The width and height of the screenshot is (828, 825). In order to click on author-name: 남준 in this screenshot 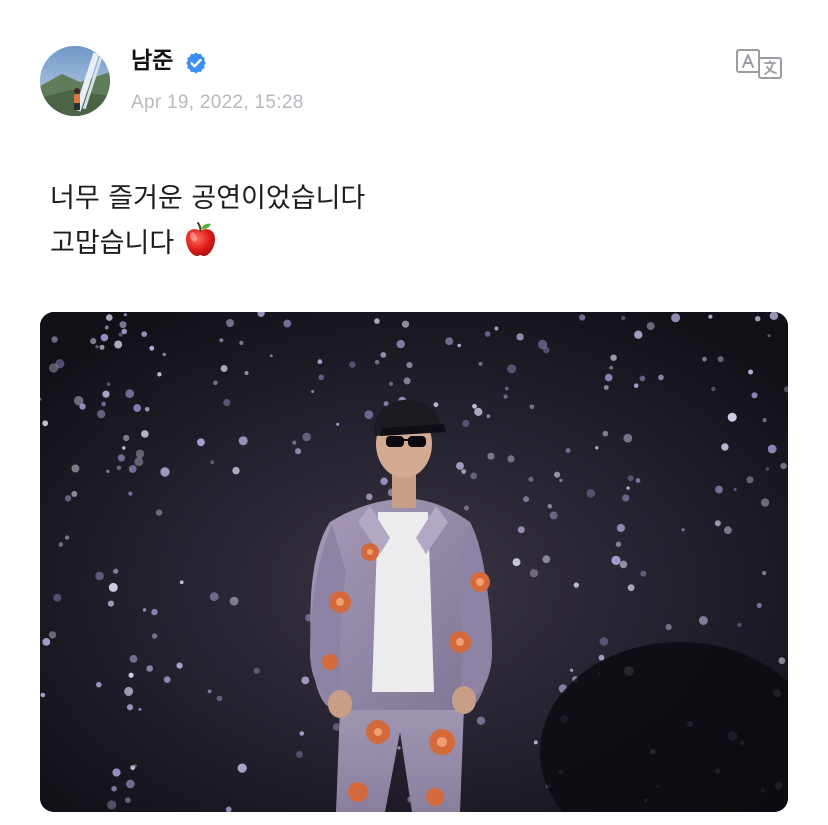, I will do `click(152, 61)`.